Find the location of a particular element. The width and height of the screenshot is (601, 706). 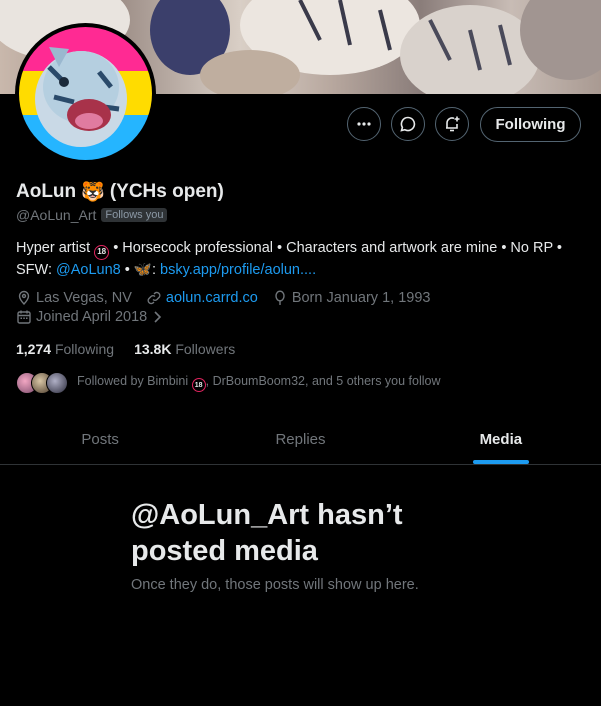

following-count-link: 1,274 Following is located at coordinates (65, 349).